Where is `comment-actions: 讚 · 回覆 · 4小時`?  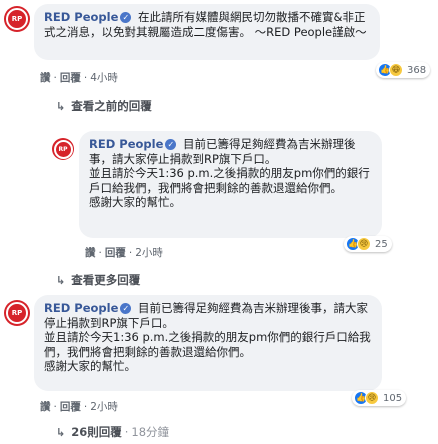
comment-actions: 讚 · 回覆 · 4小時 is located at coordinates (79, 78).